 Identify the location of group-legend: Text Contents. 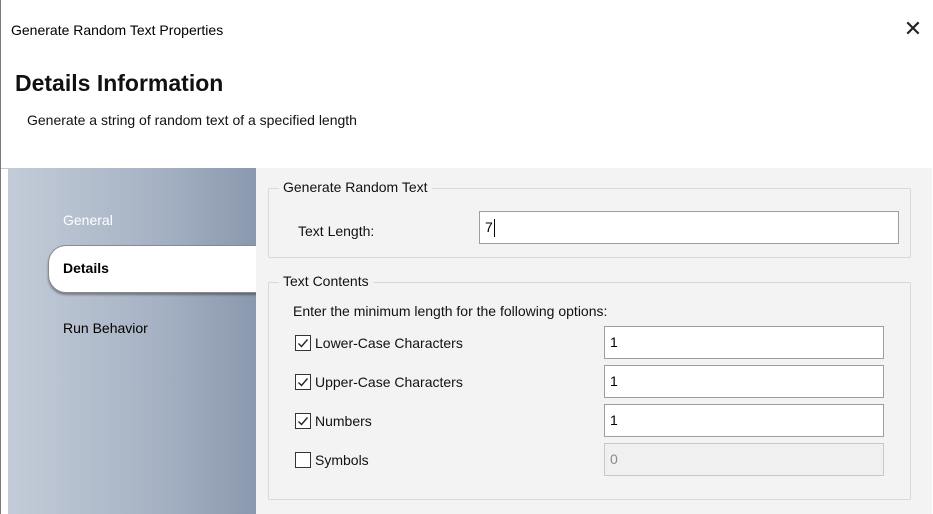
(326, 281).